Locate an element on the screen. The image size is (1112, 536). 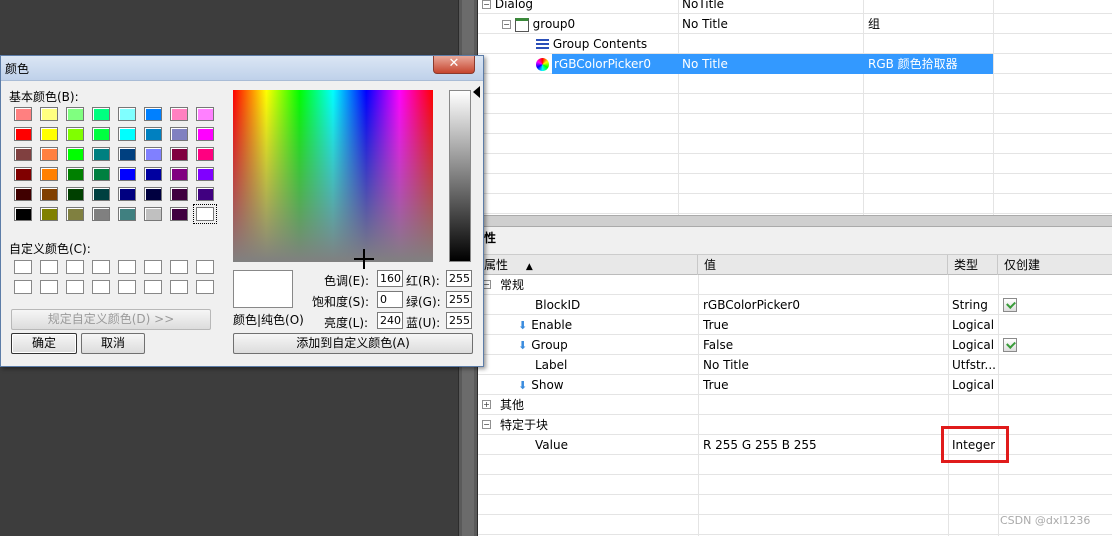
close-button: ✕ is located at coordinates (454, 65).